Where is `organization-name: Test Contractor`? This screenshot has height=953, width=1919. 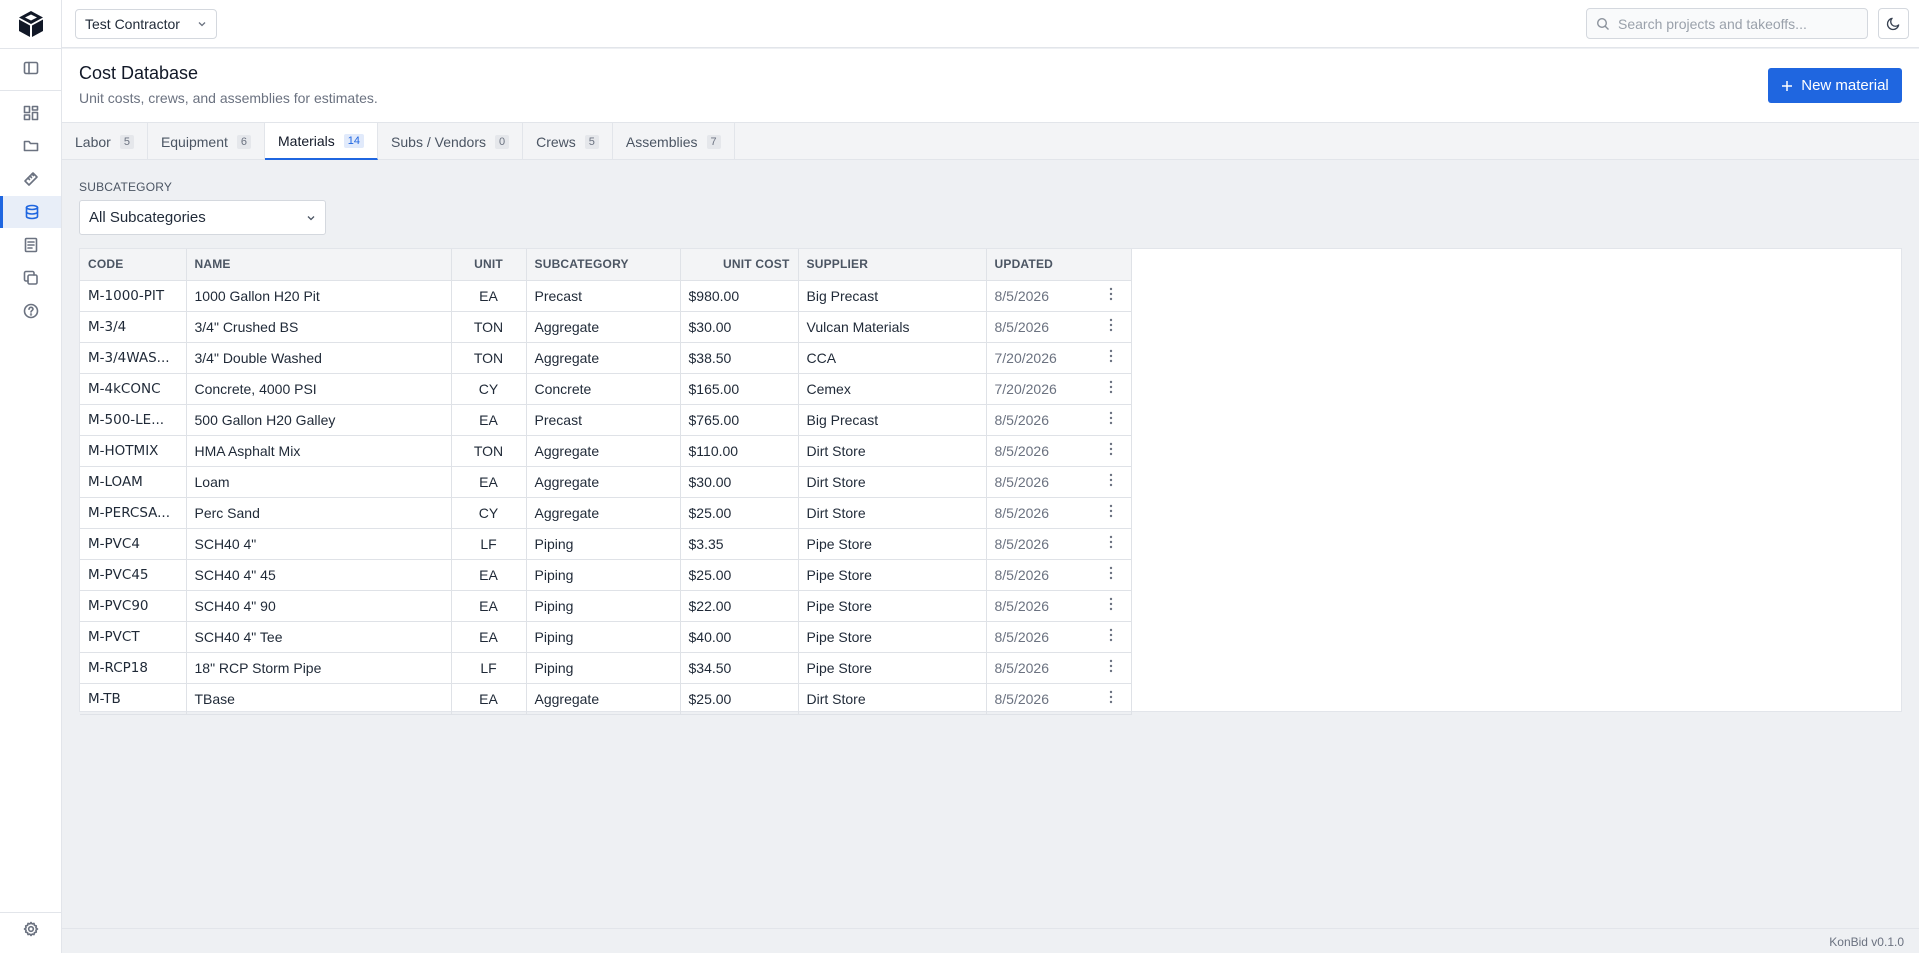
organization-name: Test Contractor is located at coordinates (132, 24).